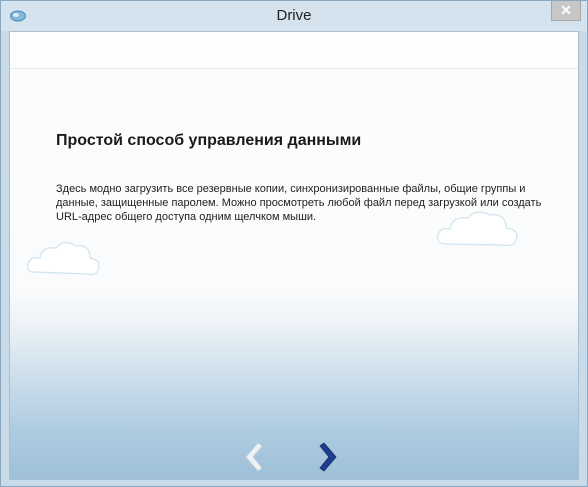 The width and height of the screenshot is (588, 487). Describe the element at coordinates (294, 68) in the screenshot. I see `divider` at that location.